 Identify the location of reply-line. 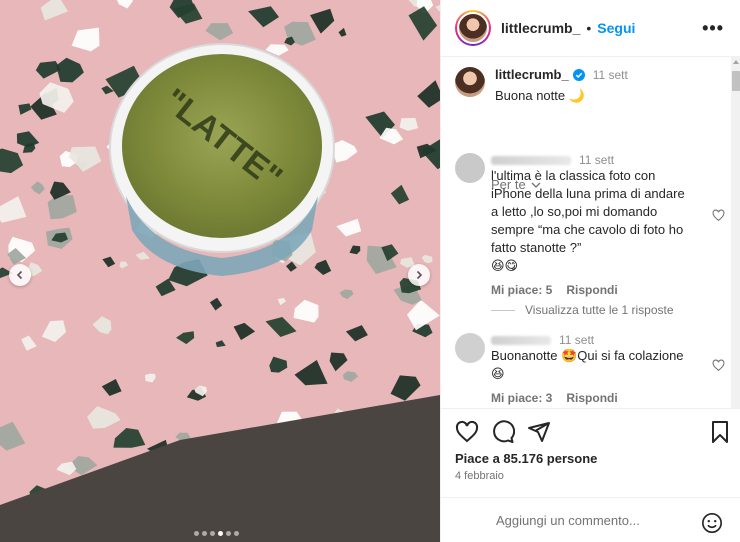
(503, 310).